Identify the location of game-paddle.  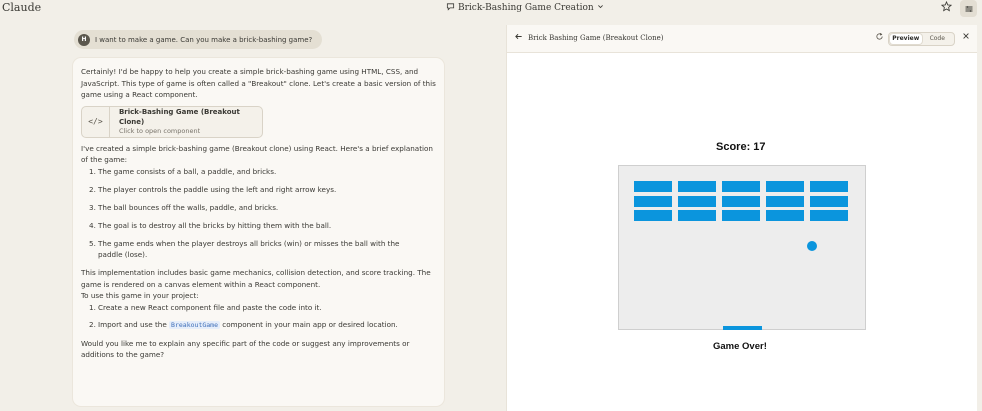
(742, 328).